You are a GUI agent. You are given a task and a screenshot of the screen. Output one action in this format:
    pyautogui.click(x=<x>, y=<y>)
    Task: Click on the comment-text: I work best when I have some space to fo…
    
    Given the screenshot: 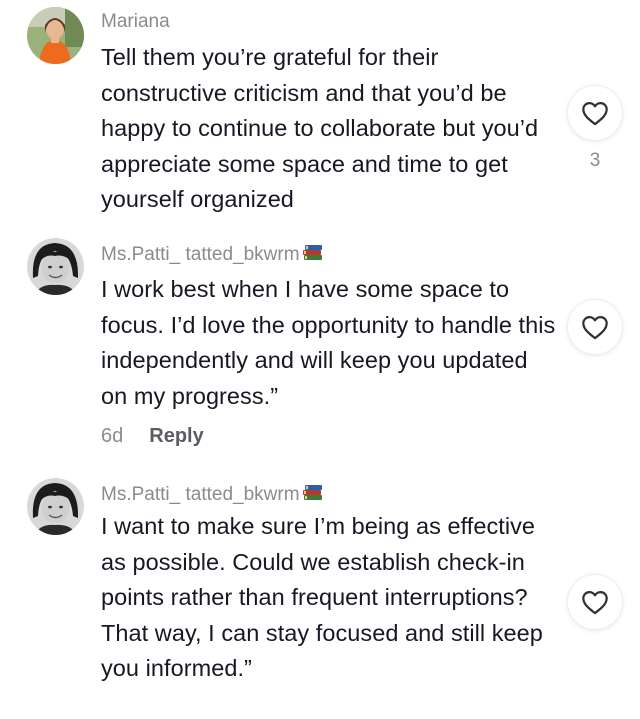 What is the action you would take?
    pyautogui.click(x=328, y=342)
    